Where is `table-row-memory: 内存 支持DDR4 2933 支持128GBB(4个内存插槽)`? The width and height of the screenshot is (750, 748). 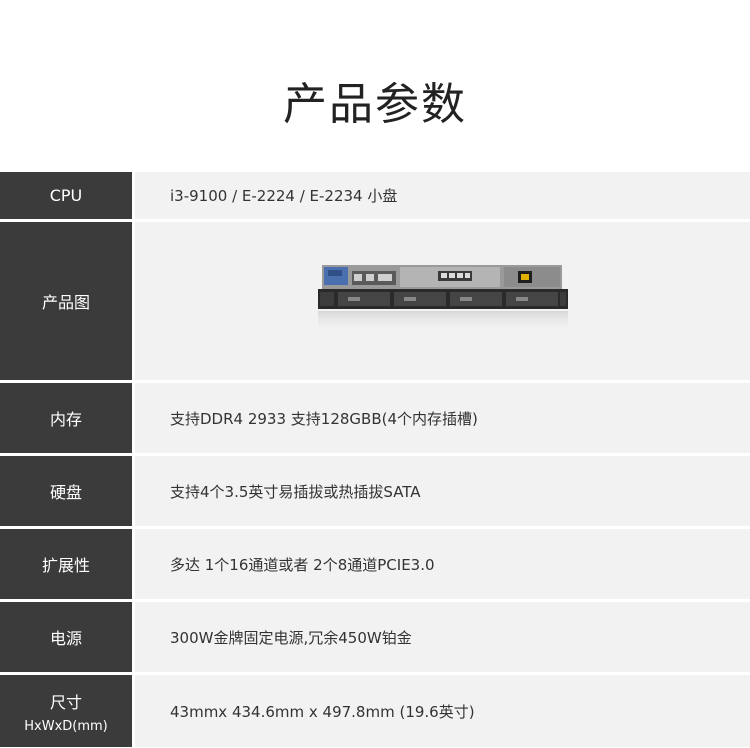
table-row-memory: 内存 支持DDR4 2933 支持128GBB(4个内存插槽) is located at coordinates (375, 418).